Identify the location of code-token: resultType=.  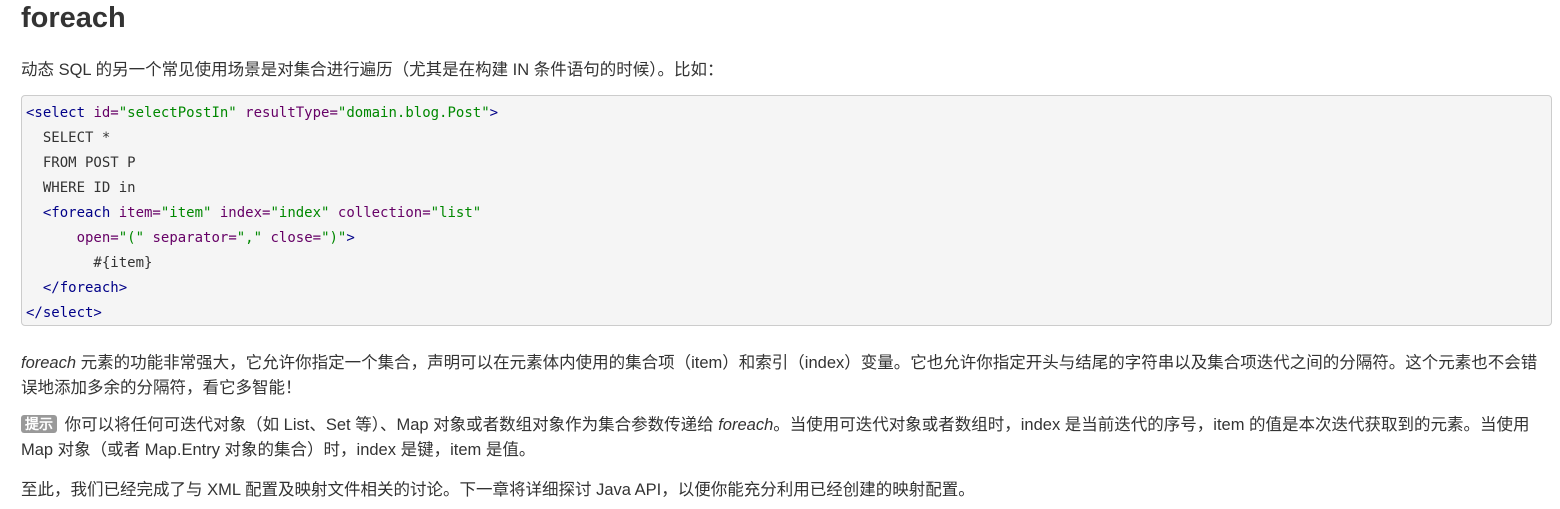
(287, 113).